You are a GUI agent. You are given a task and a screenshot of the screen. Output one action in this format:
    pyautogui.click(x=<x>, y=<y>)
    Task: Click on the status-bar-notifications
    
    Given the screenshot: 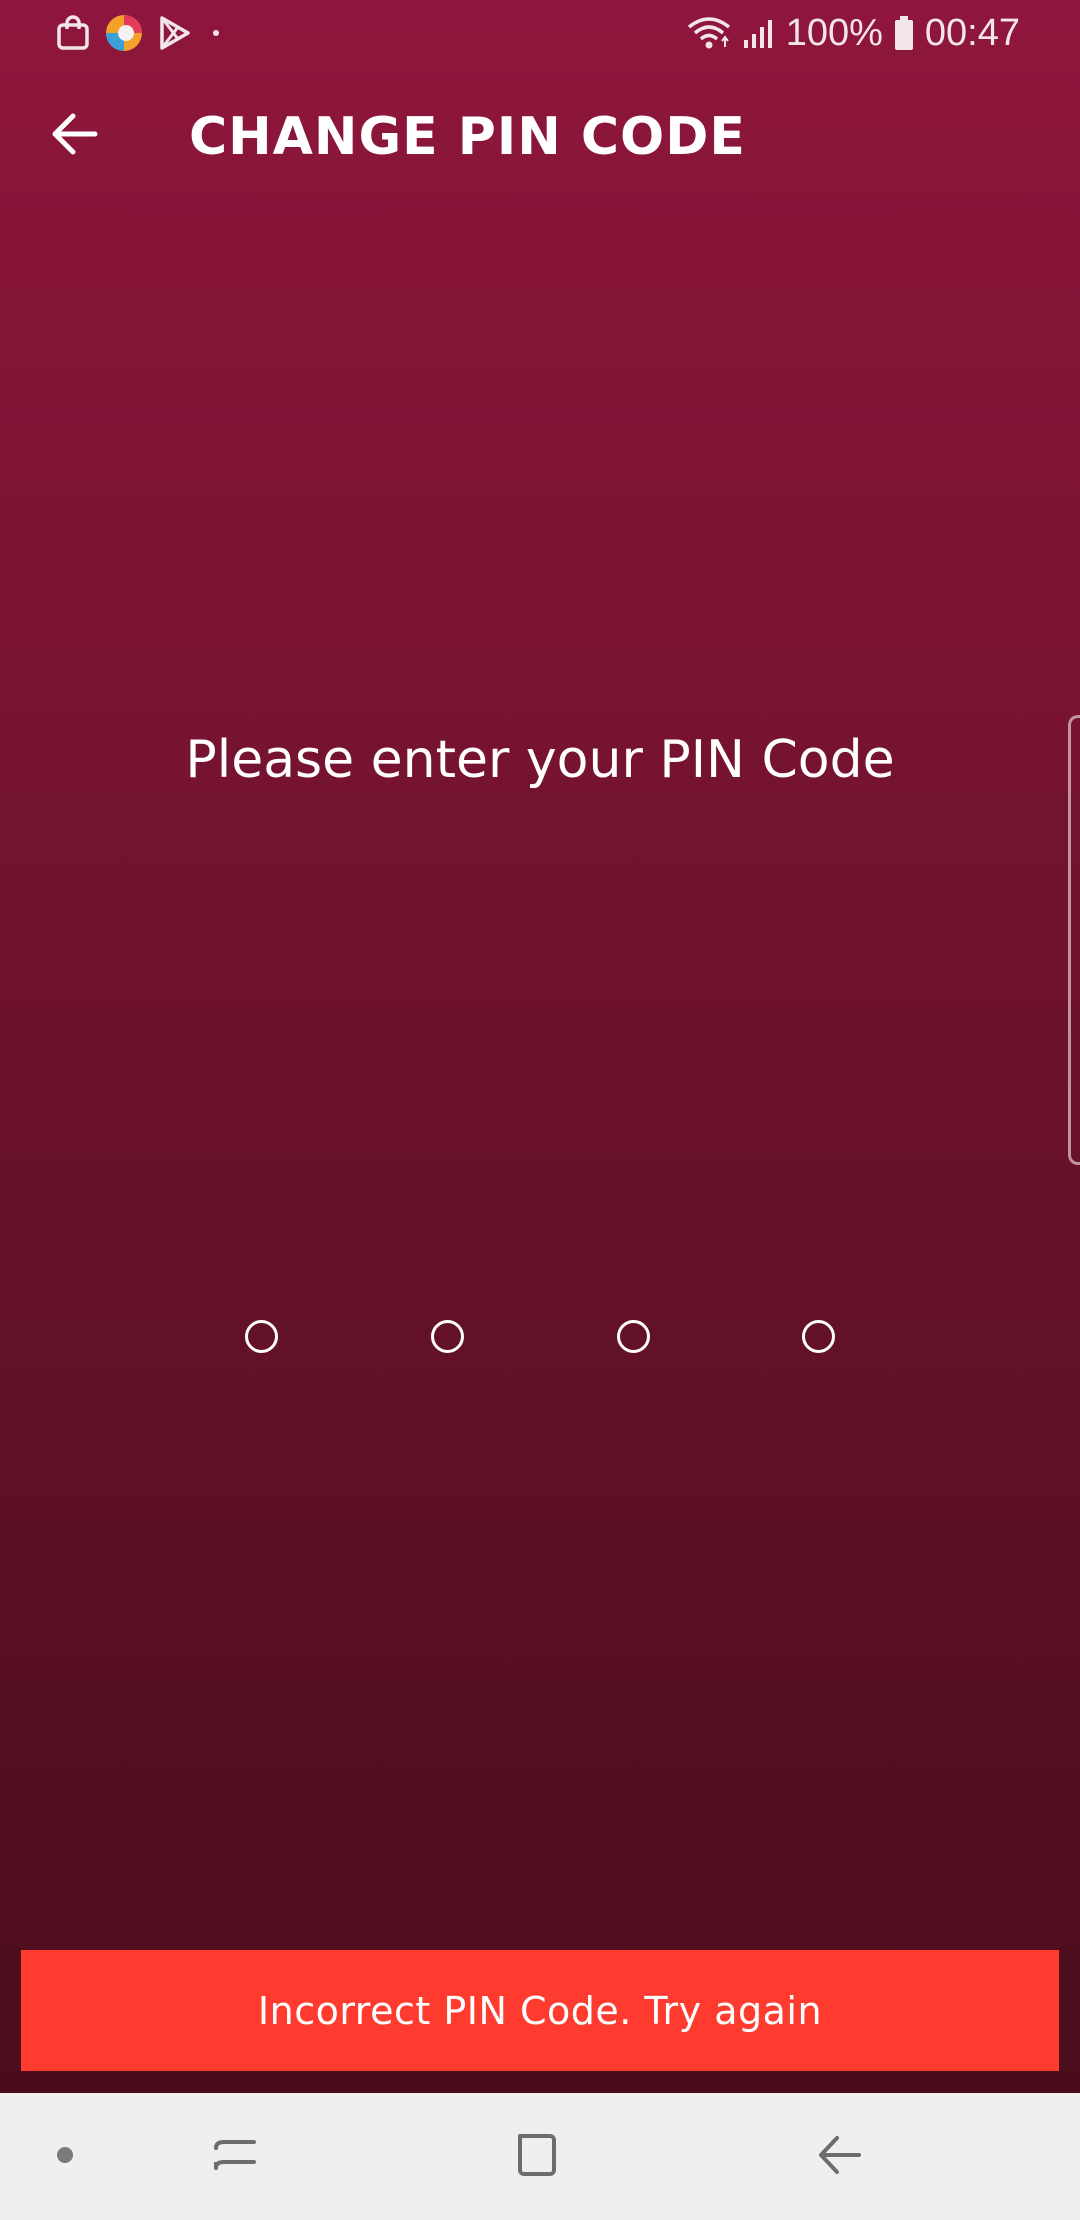 What is the action you would take?
    pyautogui.click(x=141, y=33)
    